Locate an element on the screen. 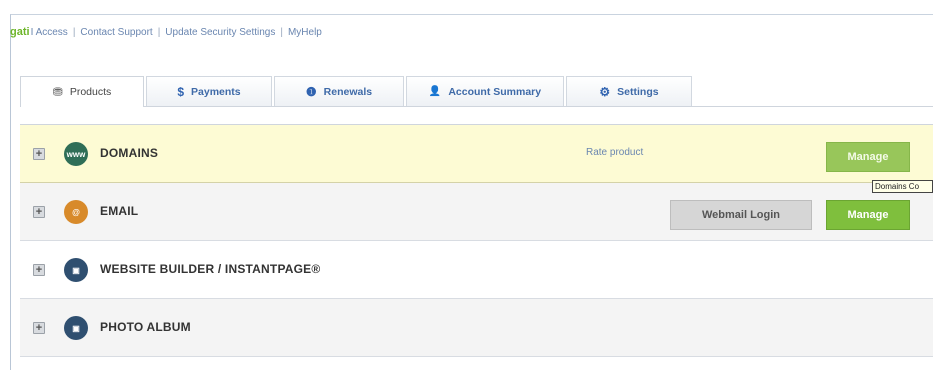  product-title: WEBSITE BUILDER / INSTANTPAGE® is located at coordinates (210, 269).